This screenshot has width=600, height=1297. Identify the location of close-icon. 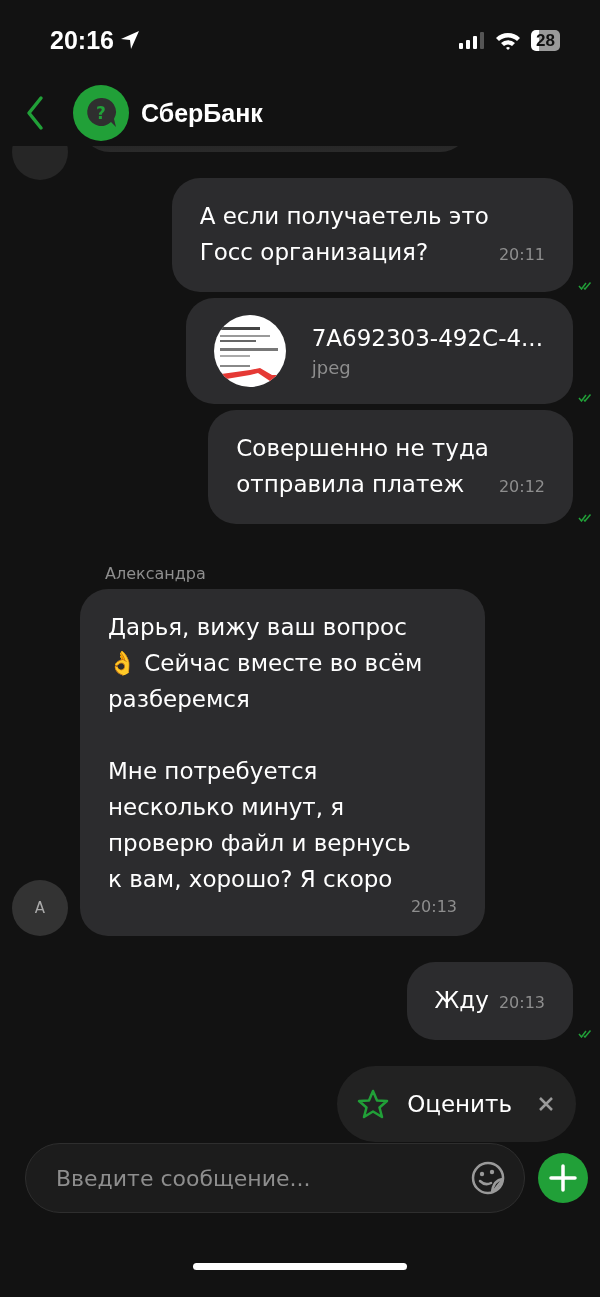
(546, 1104).